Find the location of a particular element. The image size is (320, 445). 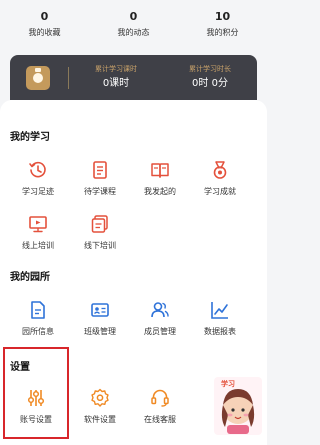

study-hours: 累计学习课时 0课时 is located at coordinates (116, 77).